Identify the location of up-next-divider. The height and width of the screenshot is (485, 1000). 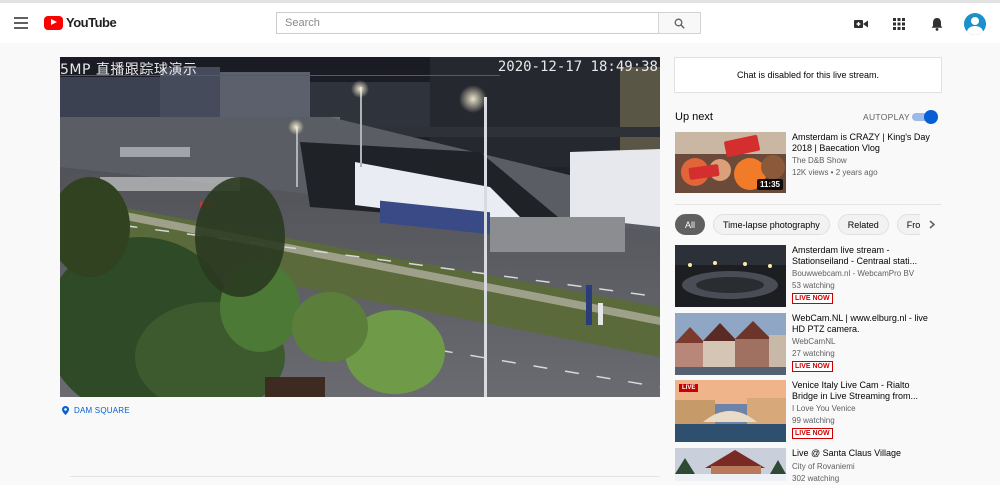
(808, 204).